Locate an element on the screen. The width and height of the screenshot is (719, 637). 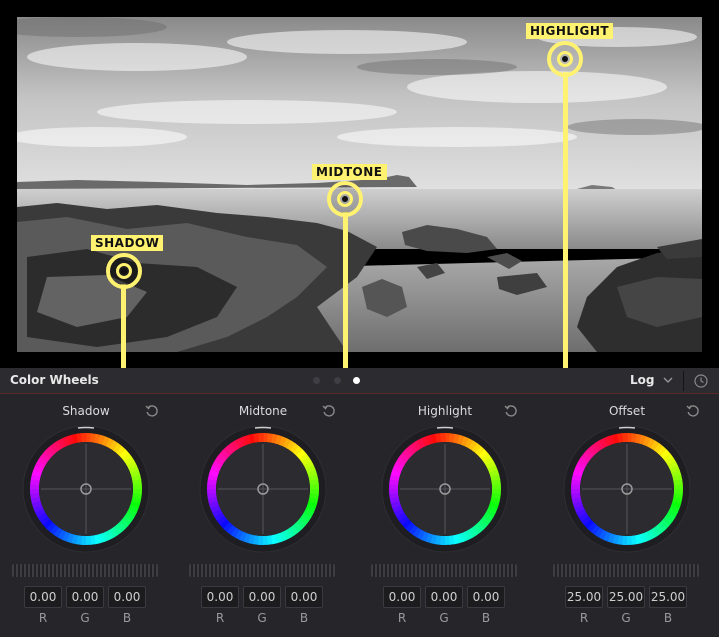
midtone-marker-line is located at coordinates (345, 290).